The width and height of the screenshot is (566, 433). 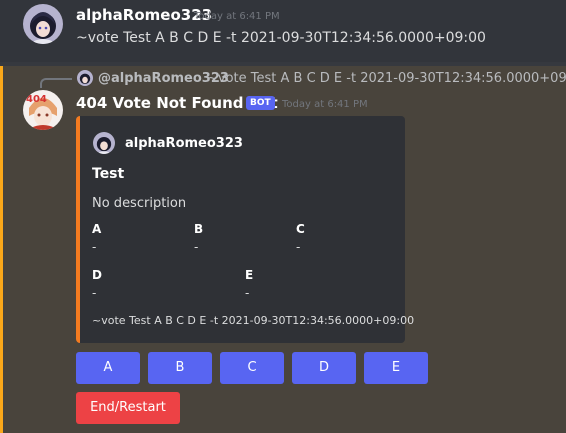 What do you see at coordinates (180, 368) in the screenshot?
I see `vote-button-b: B` at bounding box center [180, 368].